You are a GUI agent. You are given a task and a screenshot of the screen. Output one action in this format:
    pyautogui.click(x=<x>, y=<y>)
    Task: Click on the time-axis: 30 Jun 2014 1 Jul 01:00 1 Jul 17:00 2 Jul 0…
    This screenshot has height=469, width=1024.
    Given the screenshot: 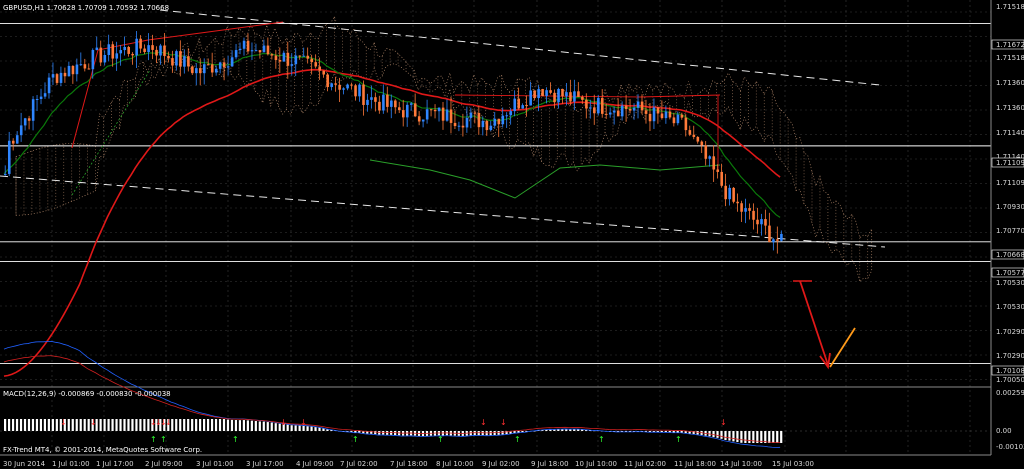 What is the action you would take?
    pyautogui.click(x=408, y=464)
    